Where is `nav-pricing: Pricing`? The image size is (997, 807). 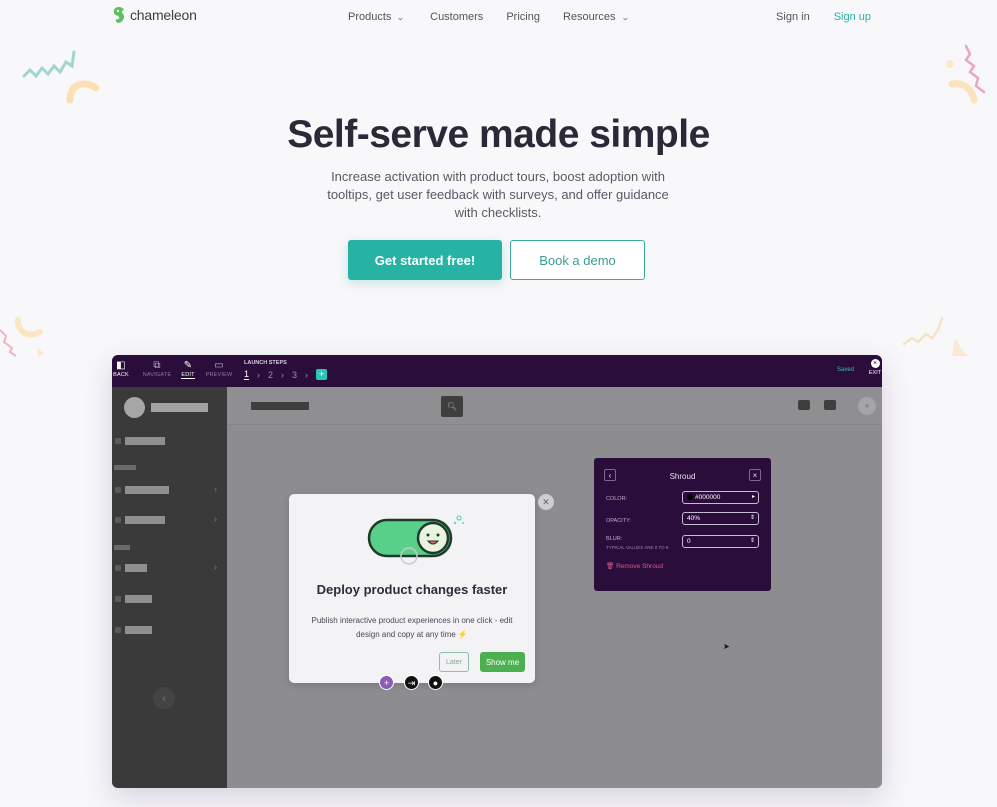
nav-pricing: Pricing is located at coordinates (523, 17).